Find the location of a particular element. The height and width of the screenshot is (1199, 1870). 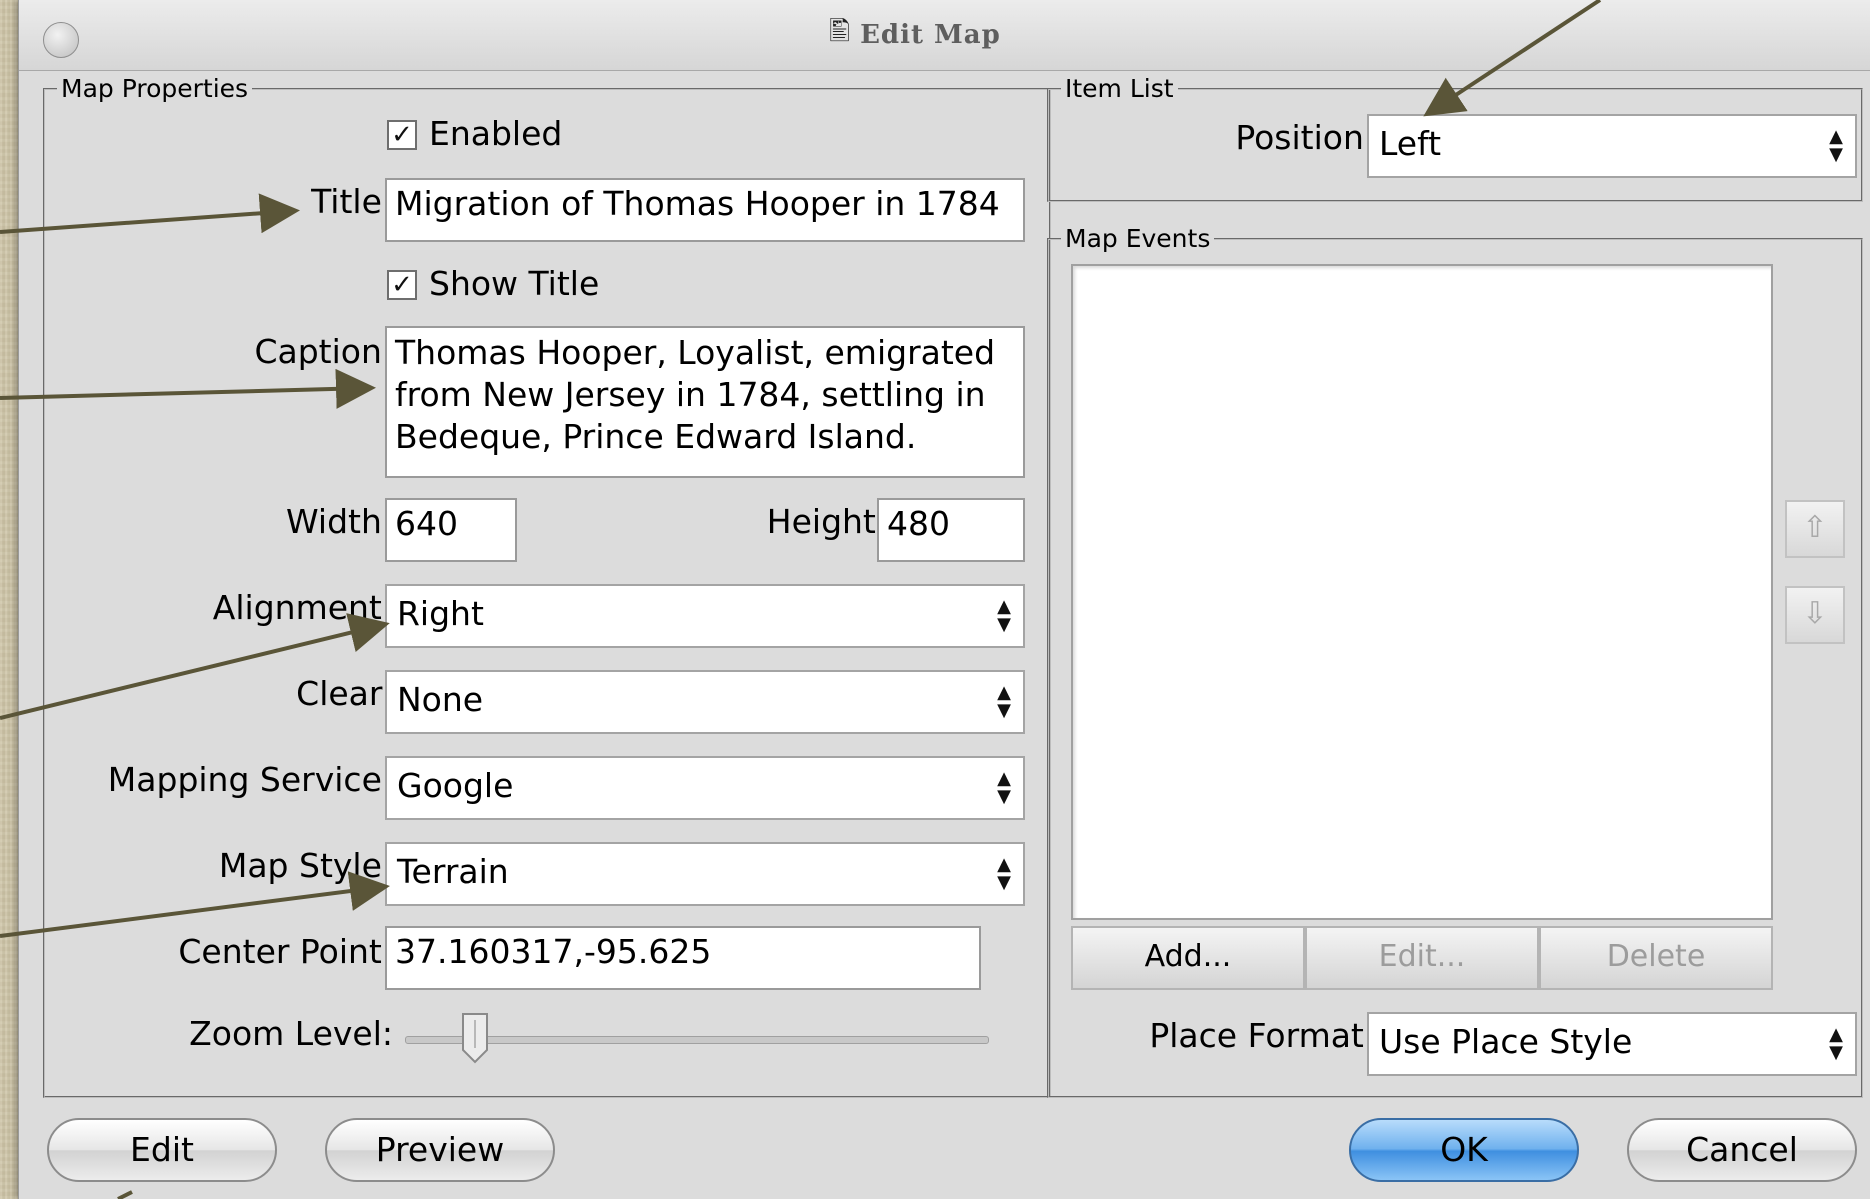

cancel-button-label: Cancel is located at coordinates (1742, 1149).